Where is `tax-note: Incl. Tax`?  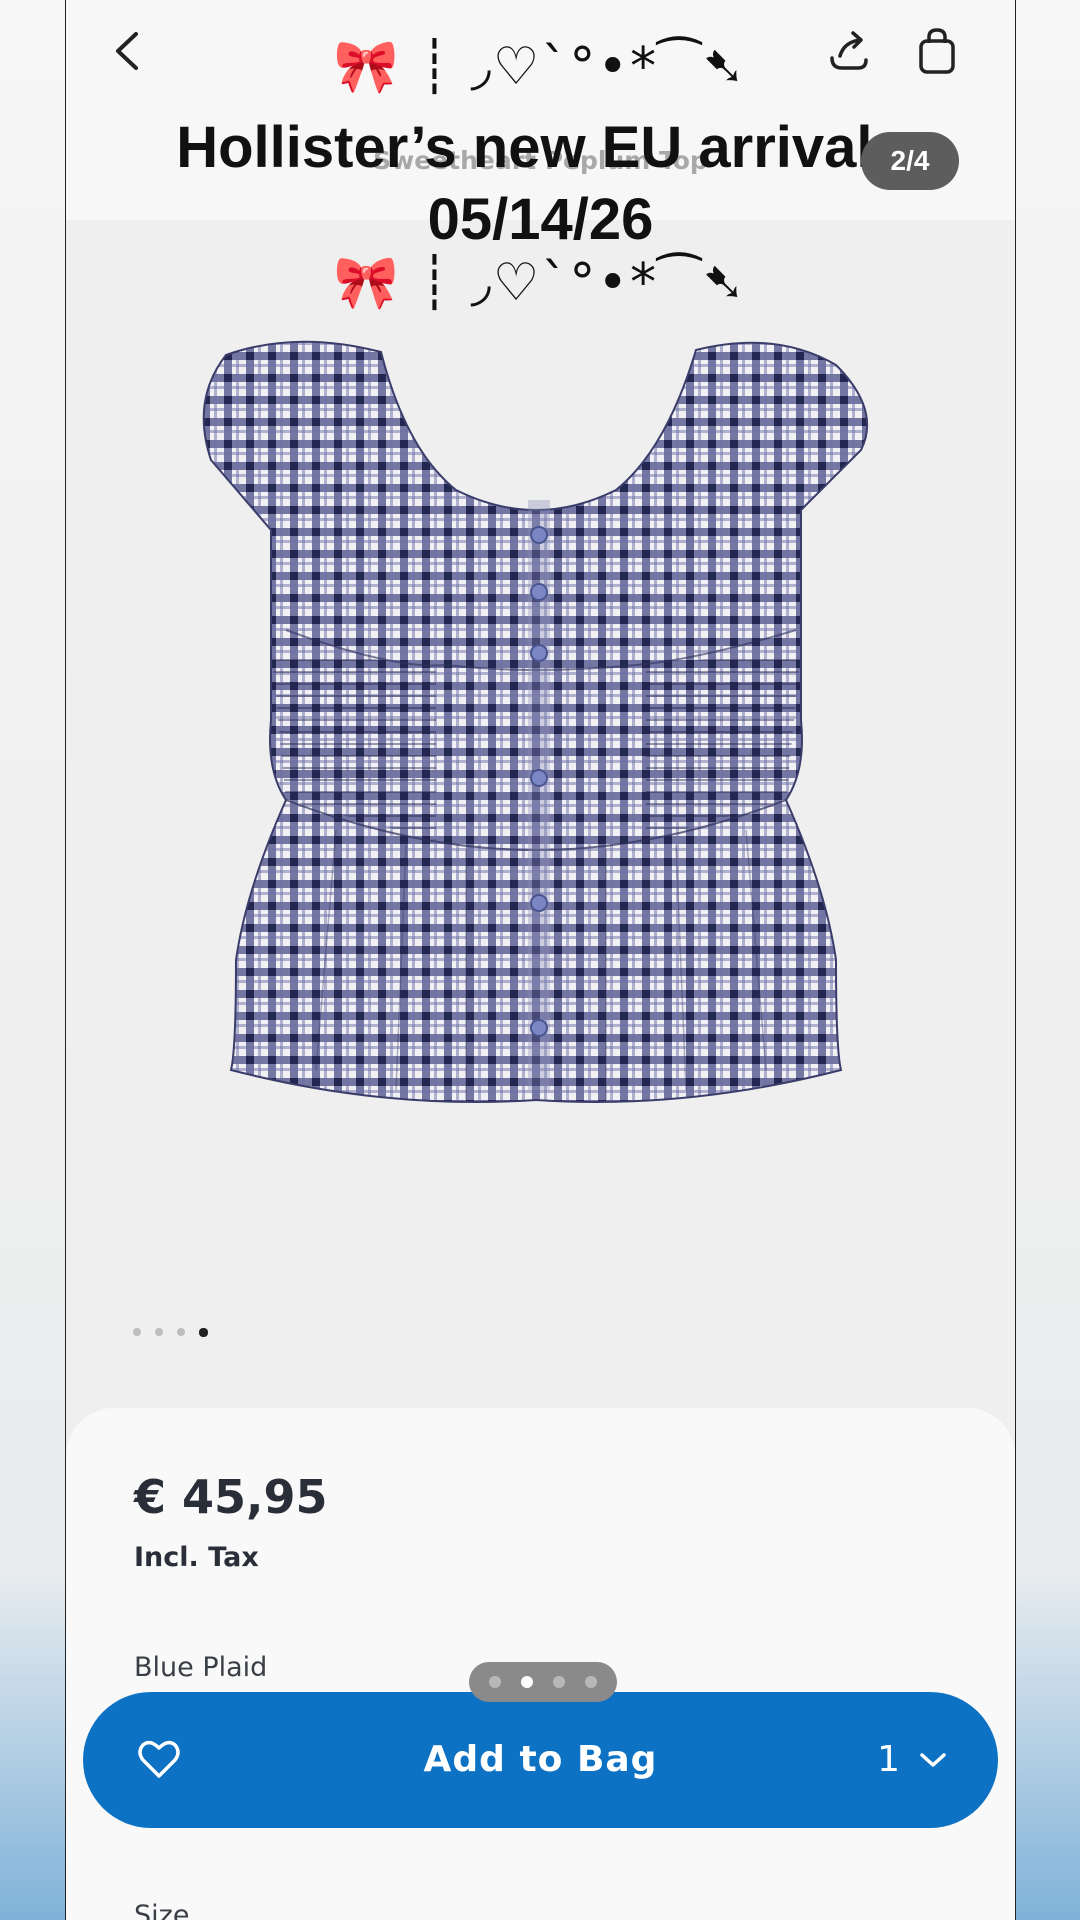 tax-note: Incl. Tax is located at coordinates (196, 1557).